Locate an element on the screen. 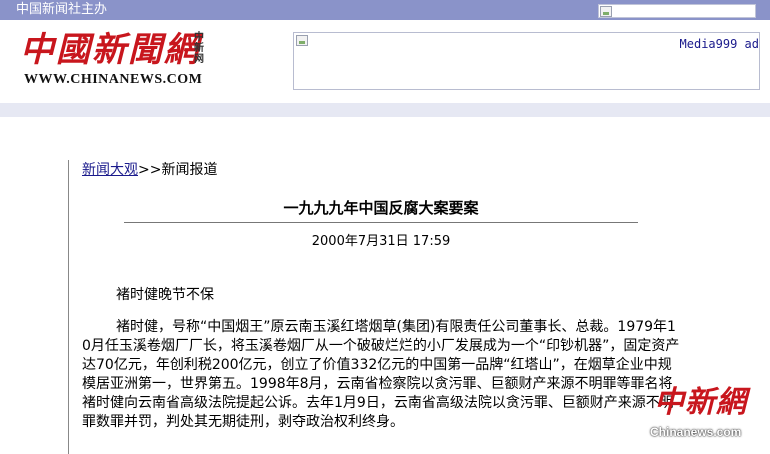 The height and width of the screenshot is (454, 770). article-date: 2000年7月31日 17:59 is located at coordinates (381, 241).